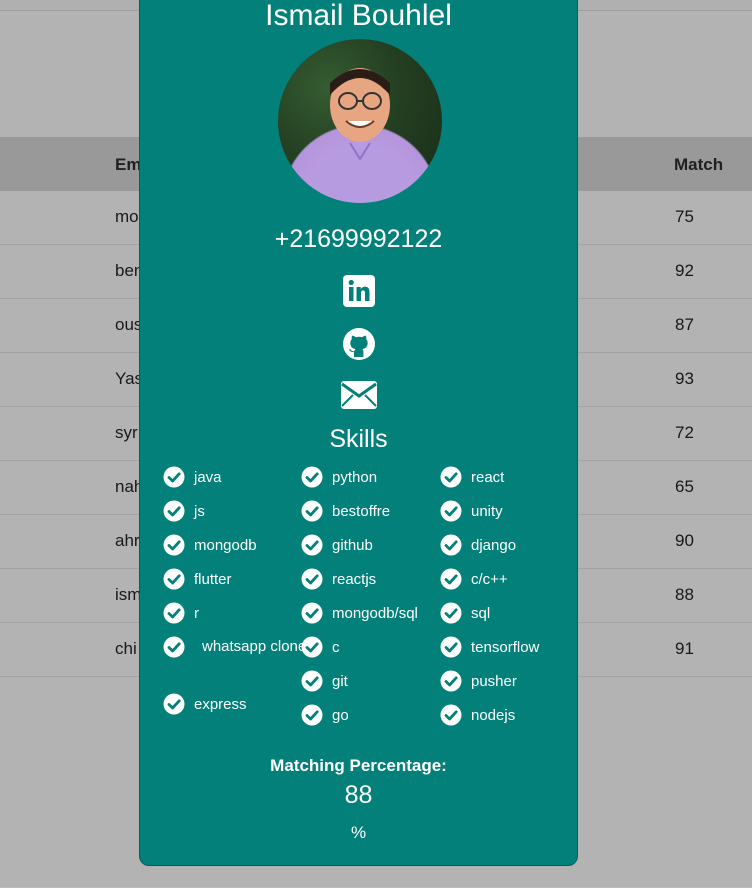 Image resolution: width=752 pixels, height=888 pixels. I want to click on skill-label: unity, so click(487, 511).